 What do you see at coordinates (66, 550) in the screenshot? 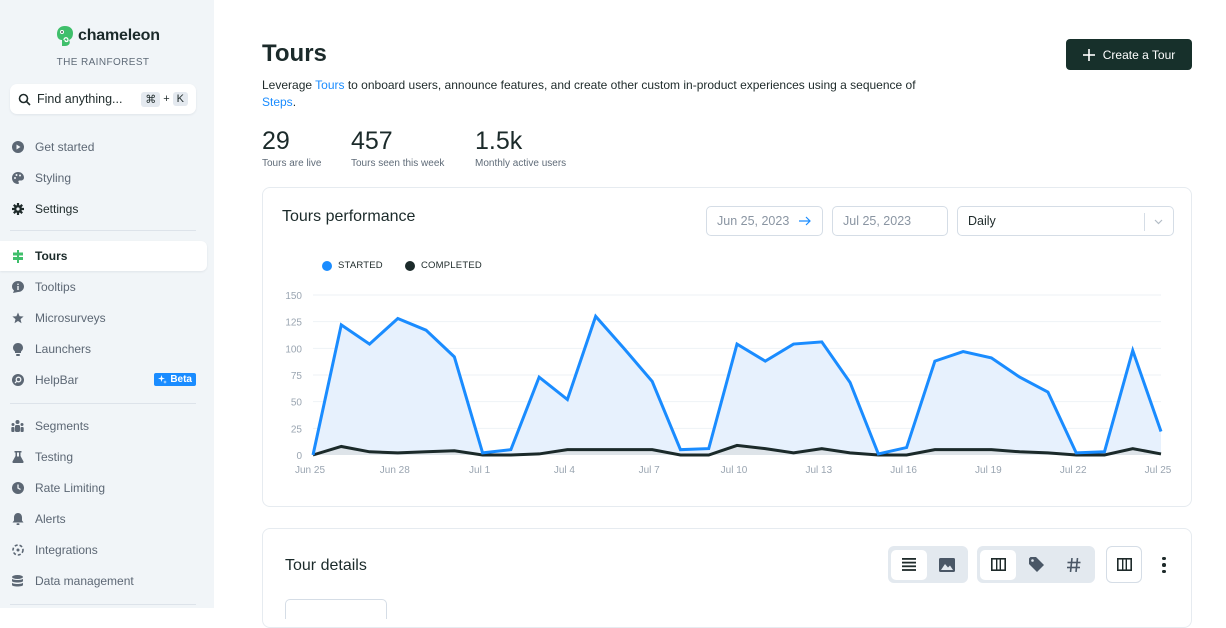
I see `sidebar-item-label: Integrations` at bounding box center [66, 550].